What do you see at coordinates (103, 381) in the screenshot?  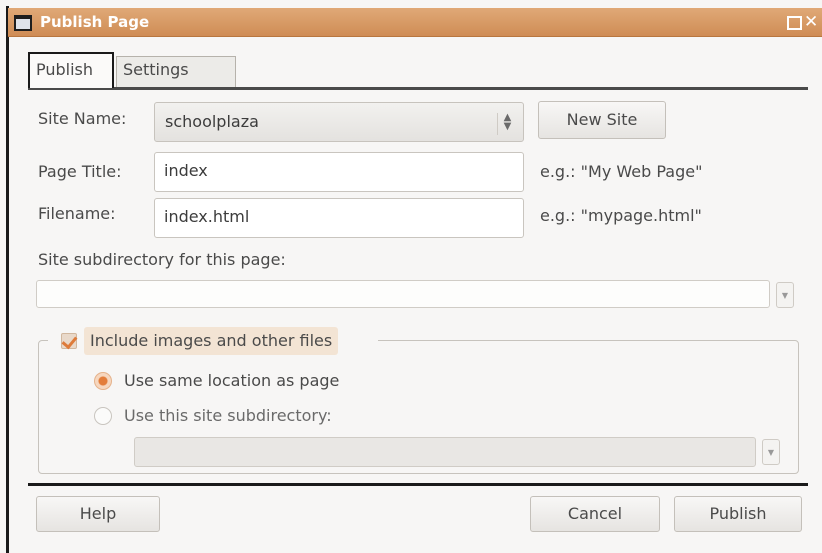 I see `radio-same-location` at bounding box center [103, 381].